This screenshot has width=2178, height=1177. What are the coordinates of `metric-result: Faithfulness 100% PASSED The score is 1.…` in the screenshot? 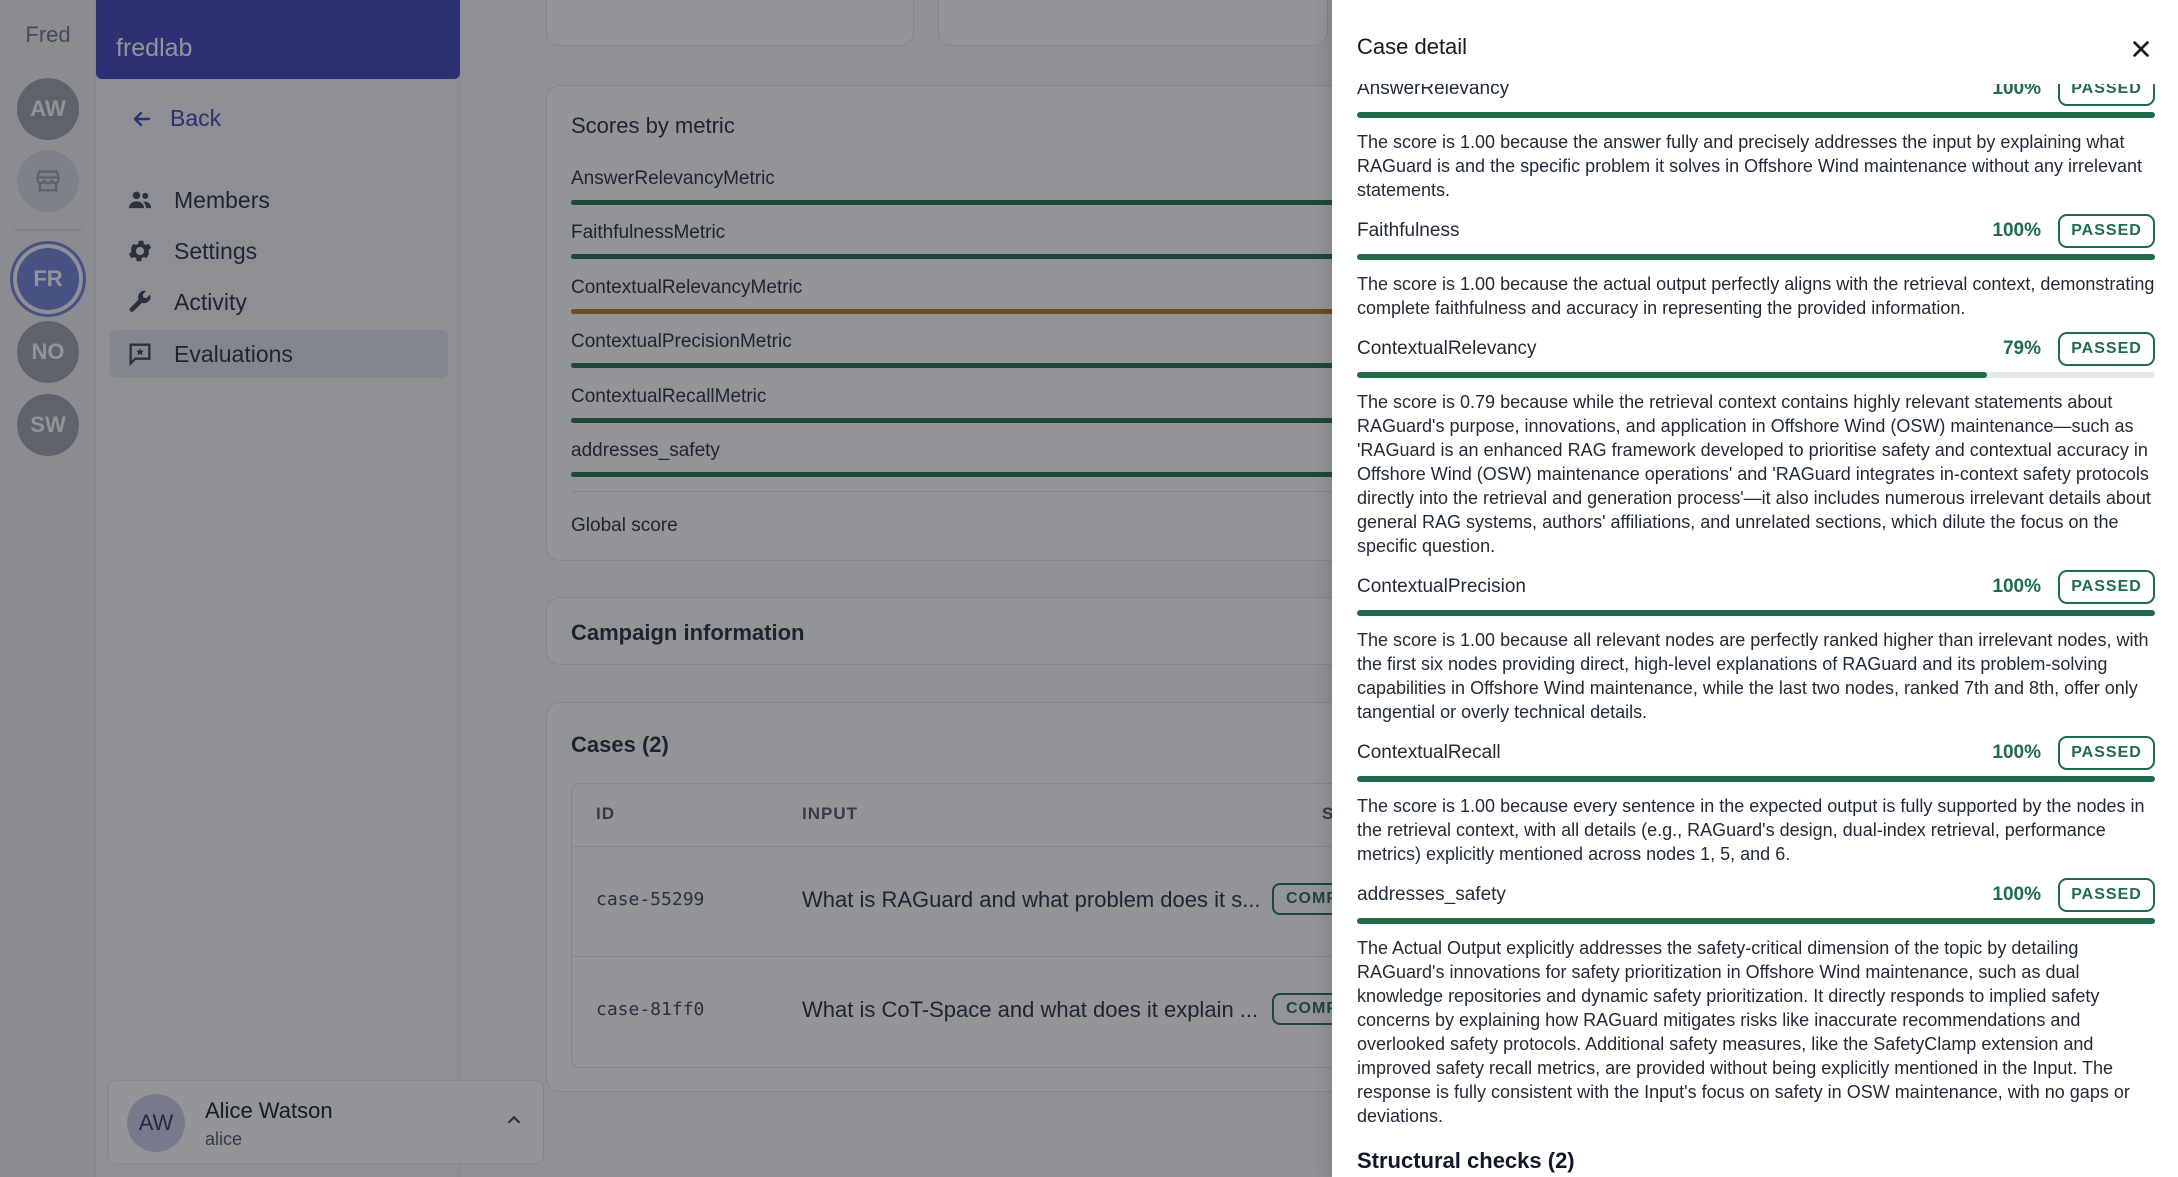 It's located at (1756, 267).